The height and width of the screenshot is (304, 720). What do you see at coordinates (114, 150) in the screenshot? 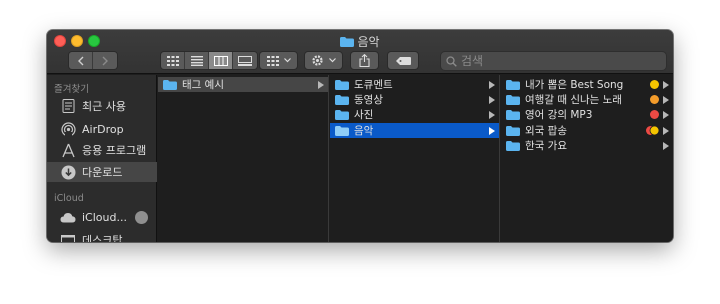
I see `sidebar-item-label: 응용 프로그램` at bounding box center [114, 150].